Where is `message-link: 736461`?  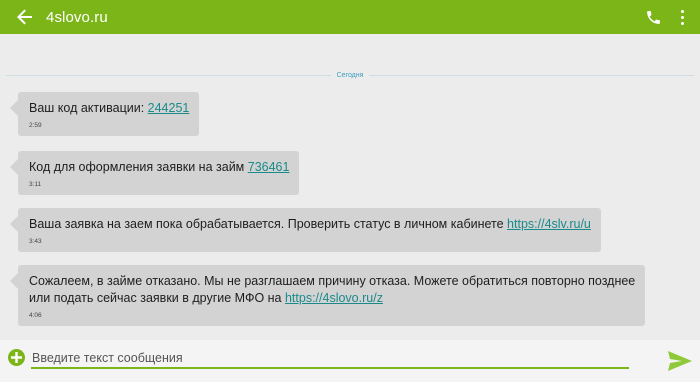 message-link: 736461 is located at coordinates (269, 167).